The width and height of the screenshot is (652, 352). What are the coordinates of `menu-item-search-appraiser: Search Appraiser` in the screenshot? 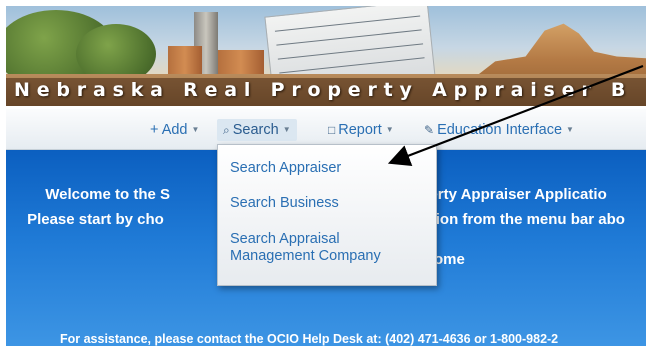 It's located at (330, 168).